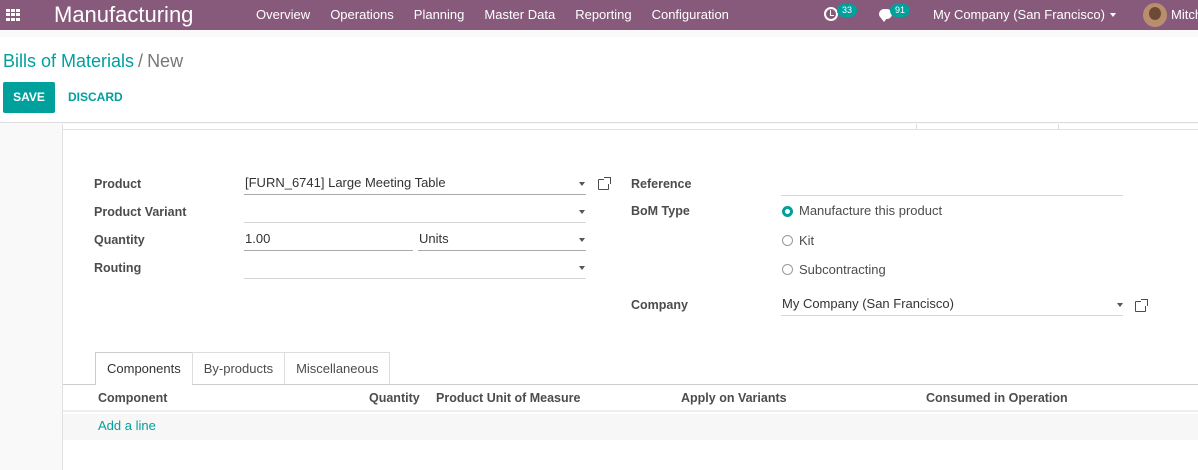  I want to click on product-field: [FURN_6741] Large Meeting Table, so click(415, 184).